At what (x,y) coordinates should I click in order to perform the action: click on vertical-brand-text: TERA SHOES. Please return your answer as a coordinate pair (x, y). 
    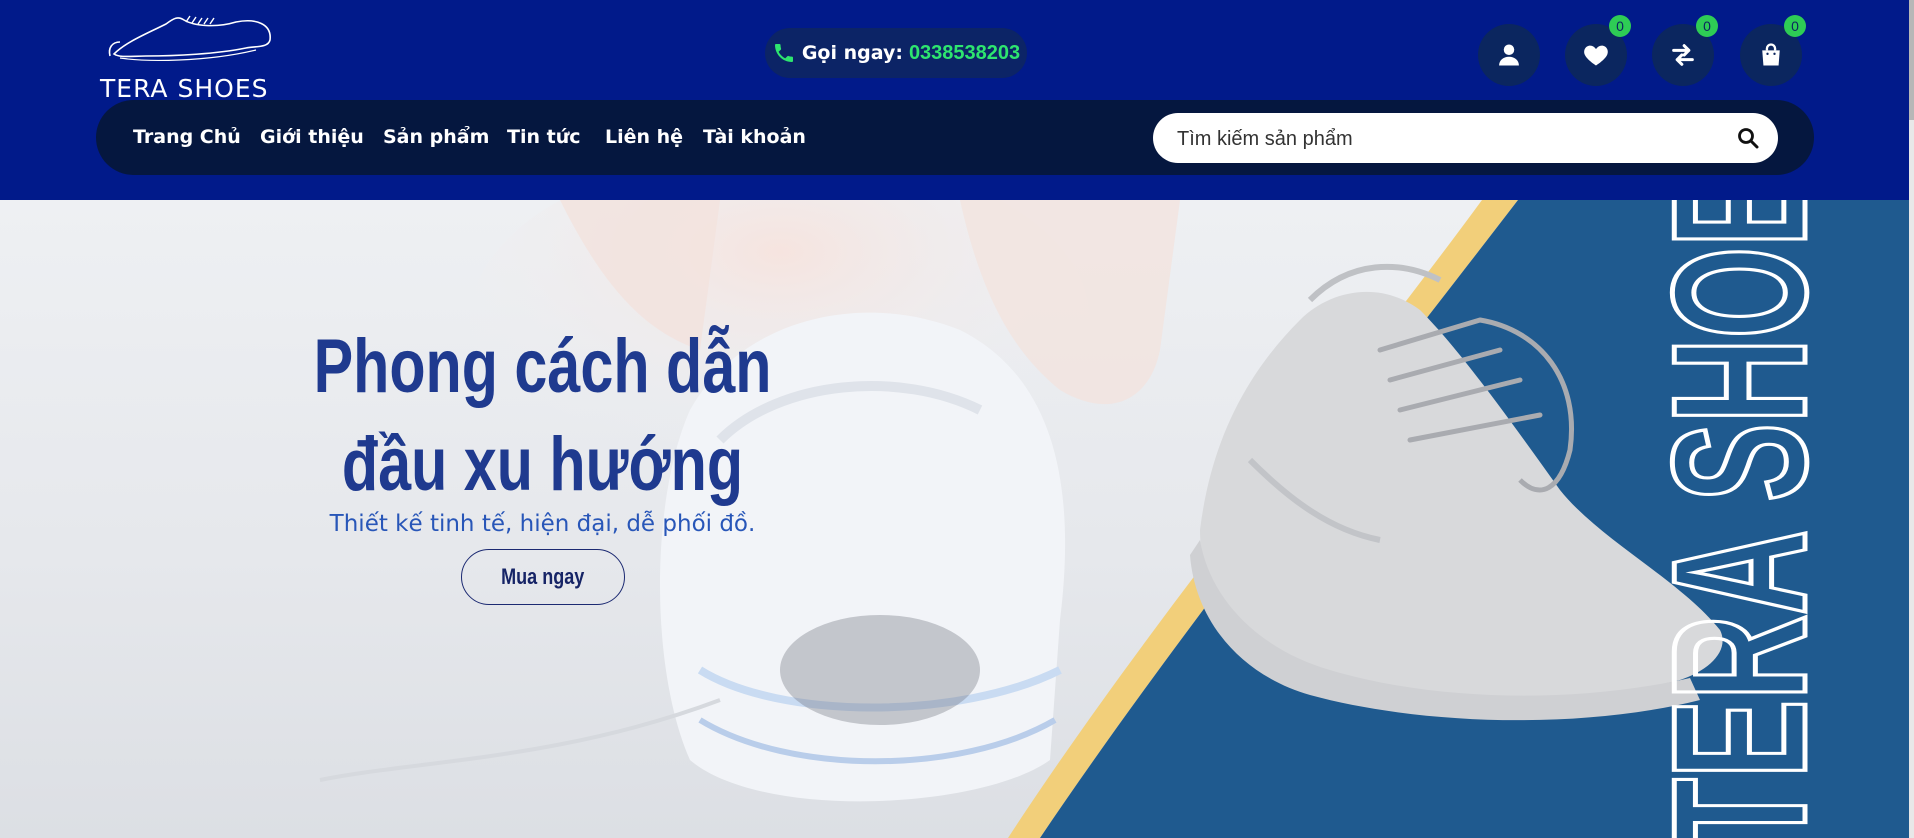
    Looking at the image, I should click on (1740, 519).